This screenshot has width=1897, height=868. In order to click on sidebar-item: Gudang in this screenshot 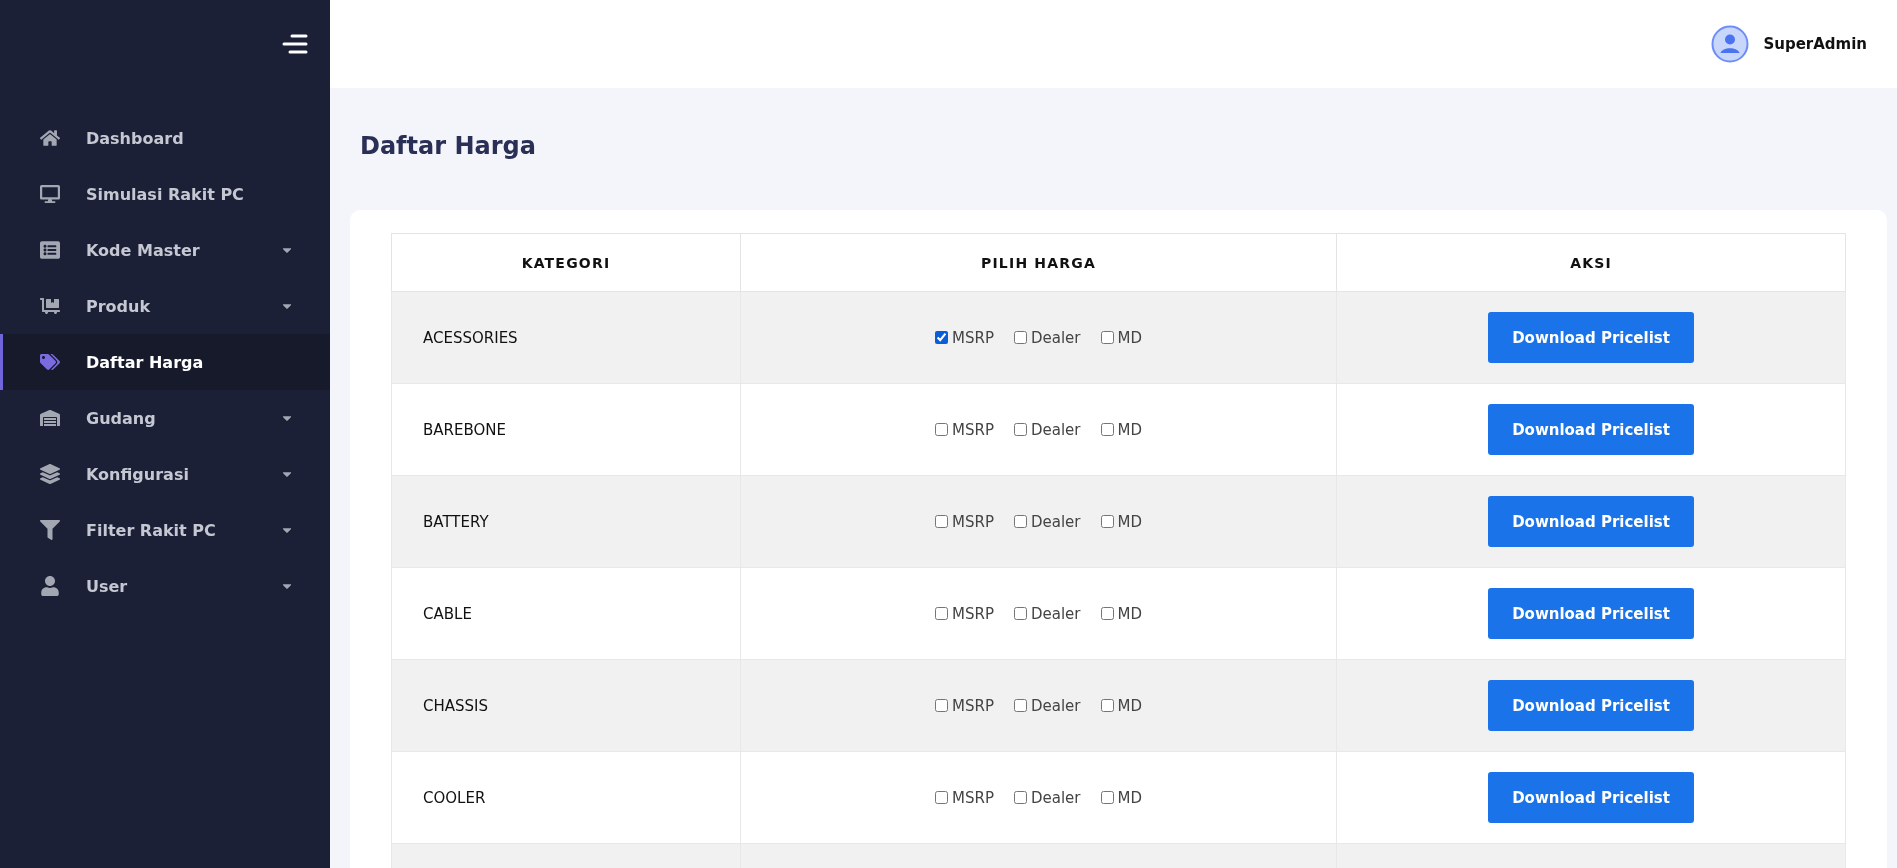, I will do `click(165, 418)`.